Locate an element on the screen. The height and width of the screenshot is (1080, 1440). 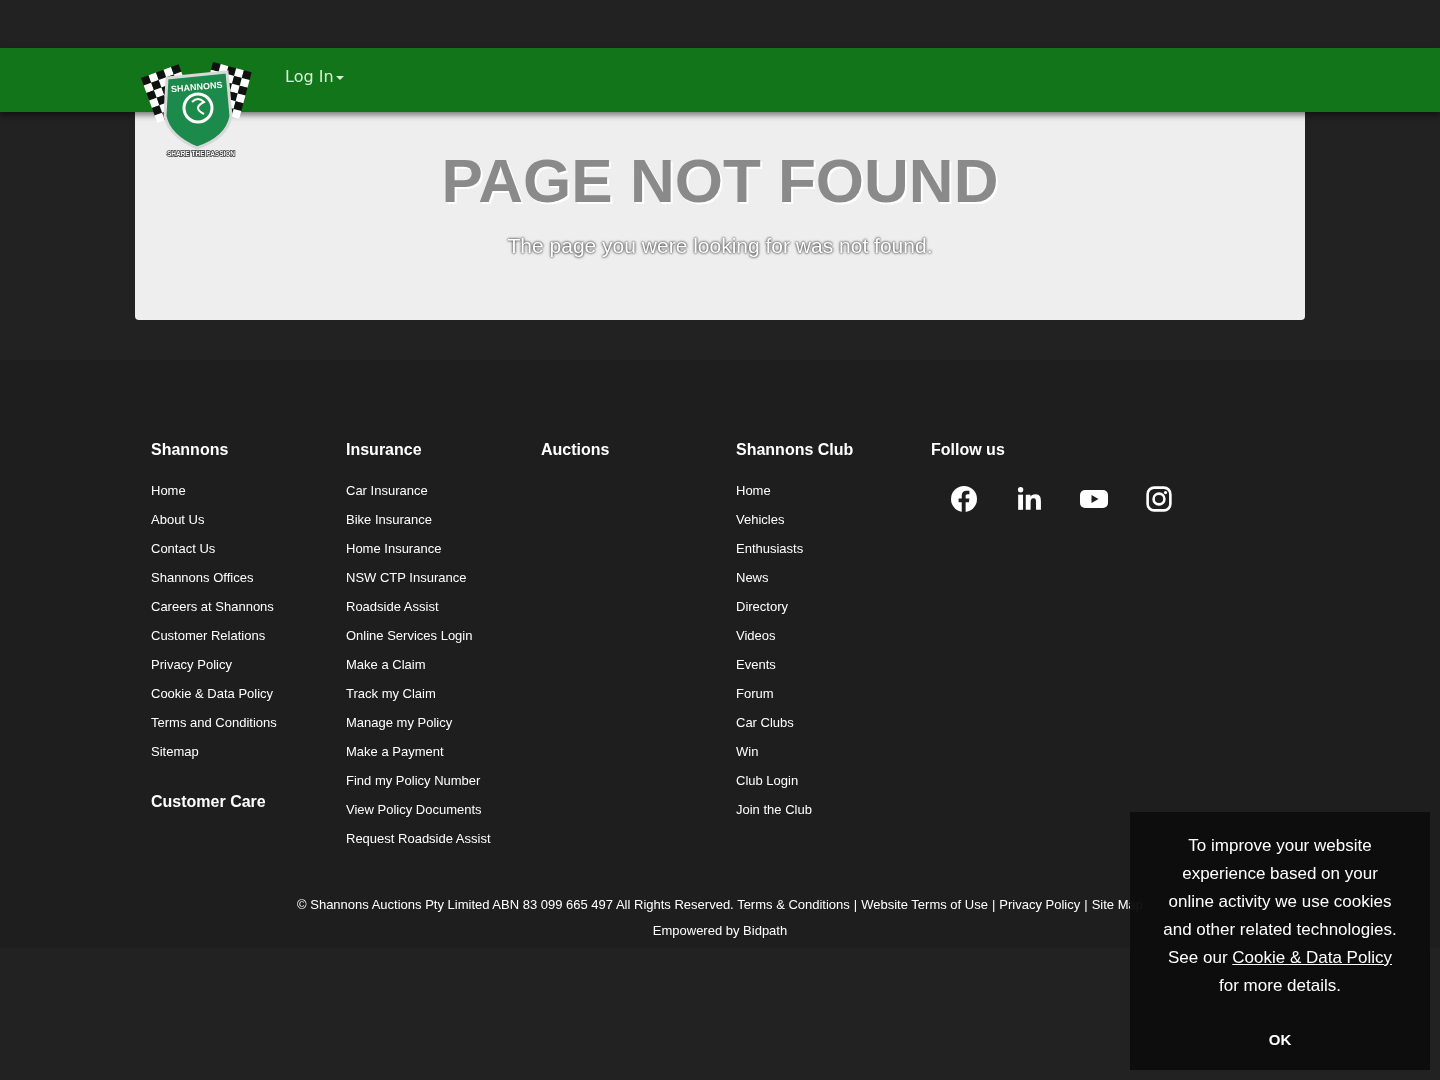
footer-link: Club Login is located at coordinates (833, 780).